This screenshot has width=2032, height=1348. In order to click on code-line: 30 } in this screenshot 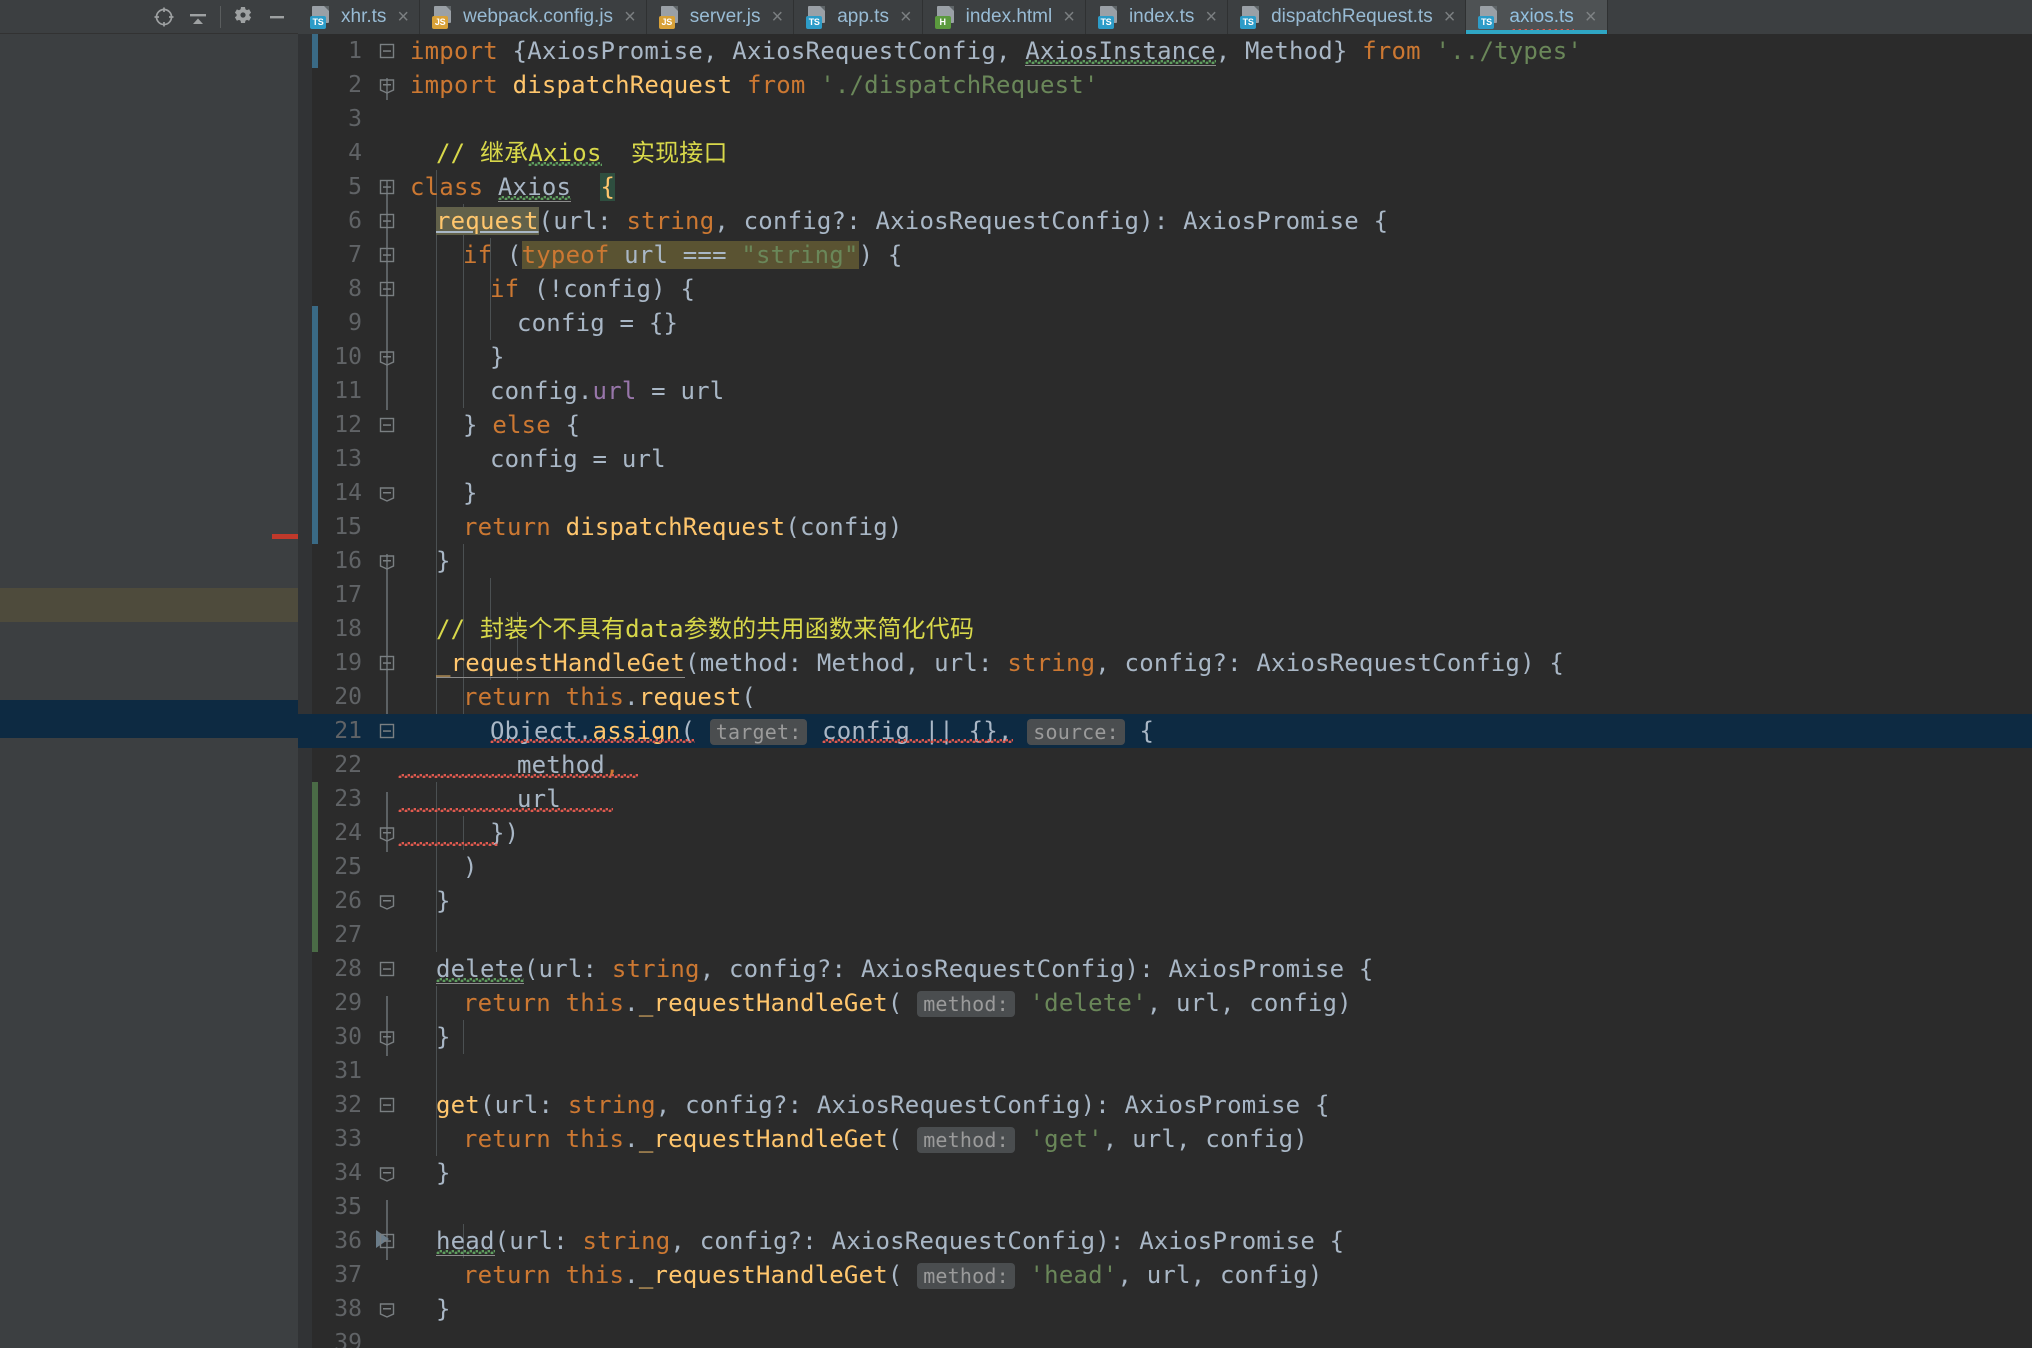, I will do `click(1165, 1037)`.